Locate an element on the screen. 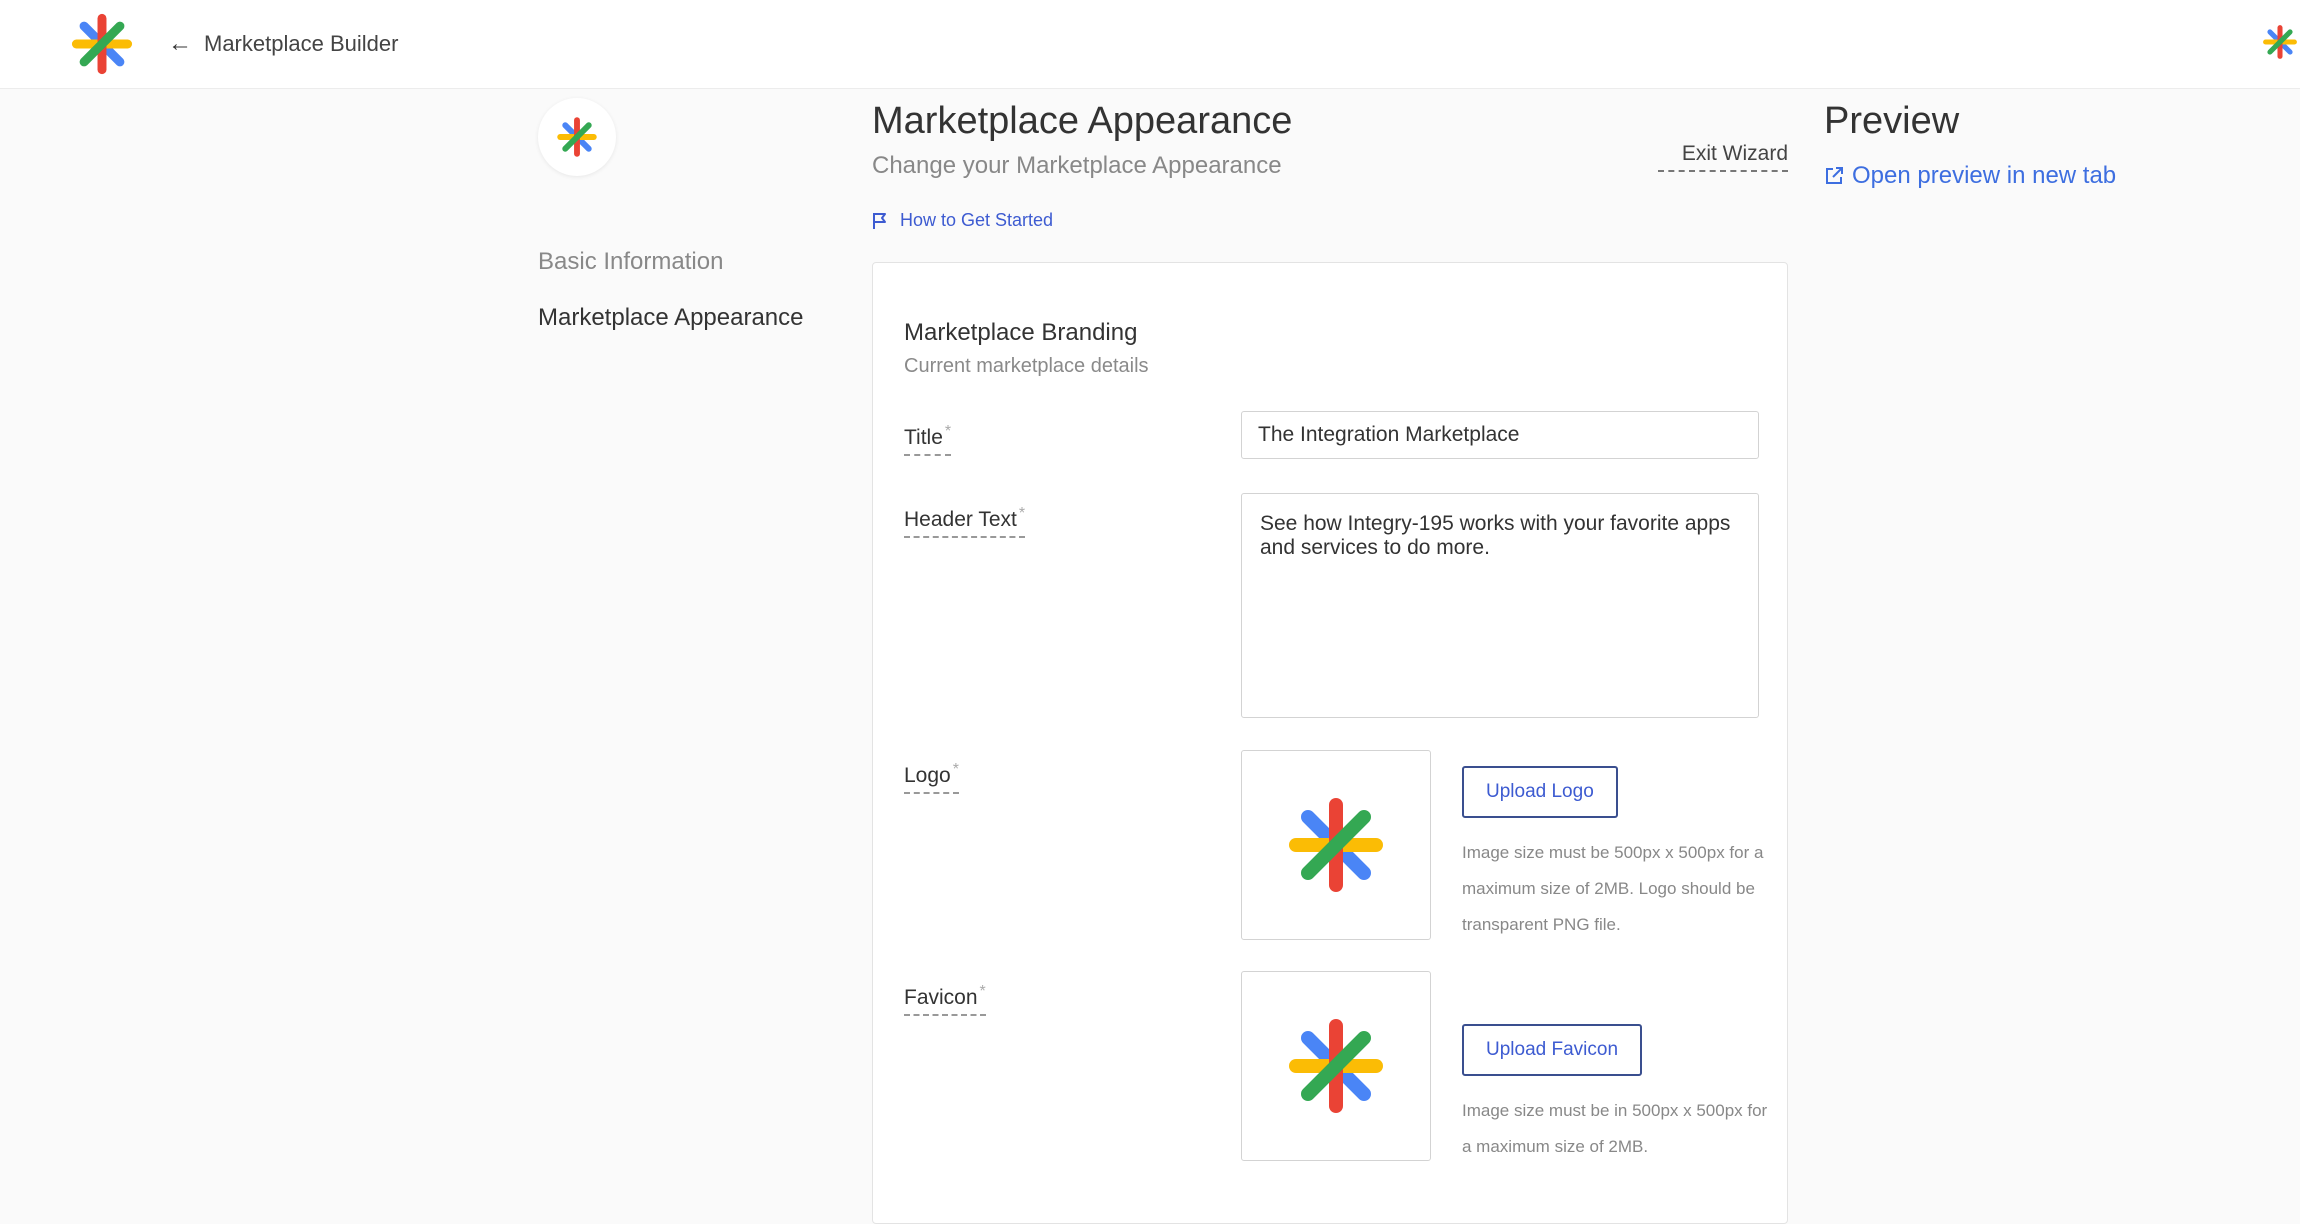 The image size is (2300, 1224). sidebar-item-marketplace-appearance: Marketplace Appearance is located at coordinates (671, 318).